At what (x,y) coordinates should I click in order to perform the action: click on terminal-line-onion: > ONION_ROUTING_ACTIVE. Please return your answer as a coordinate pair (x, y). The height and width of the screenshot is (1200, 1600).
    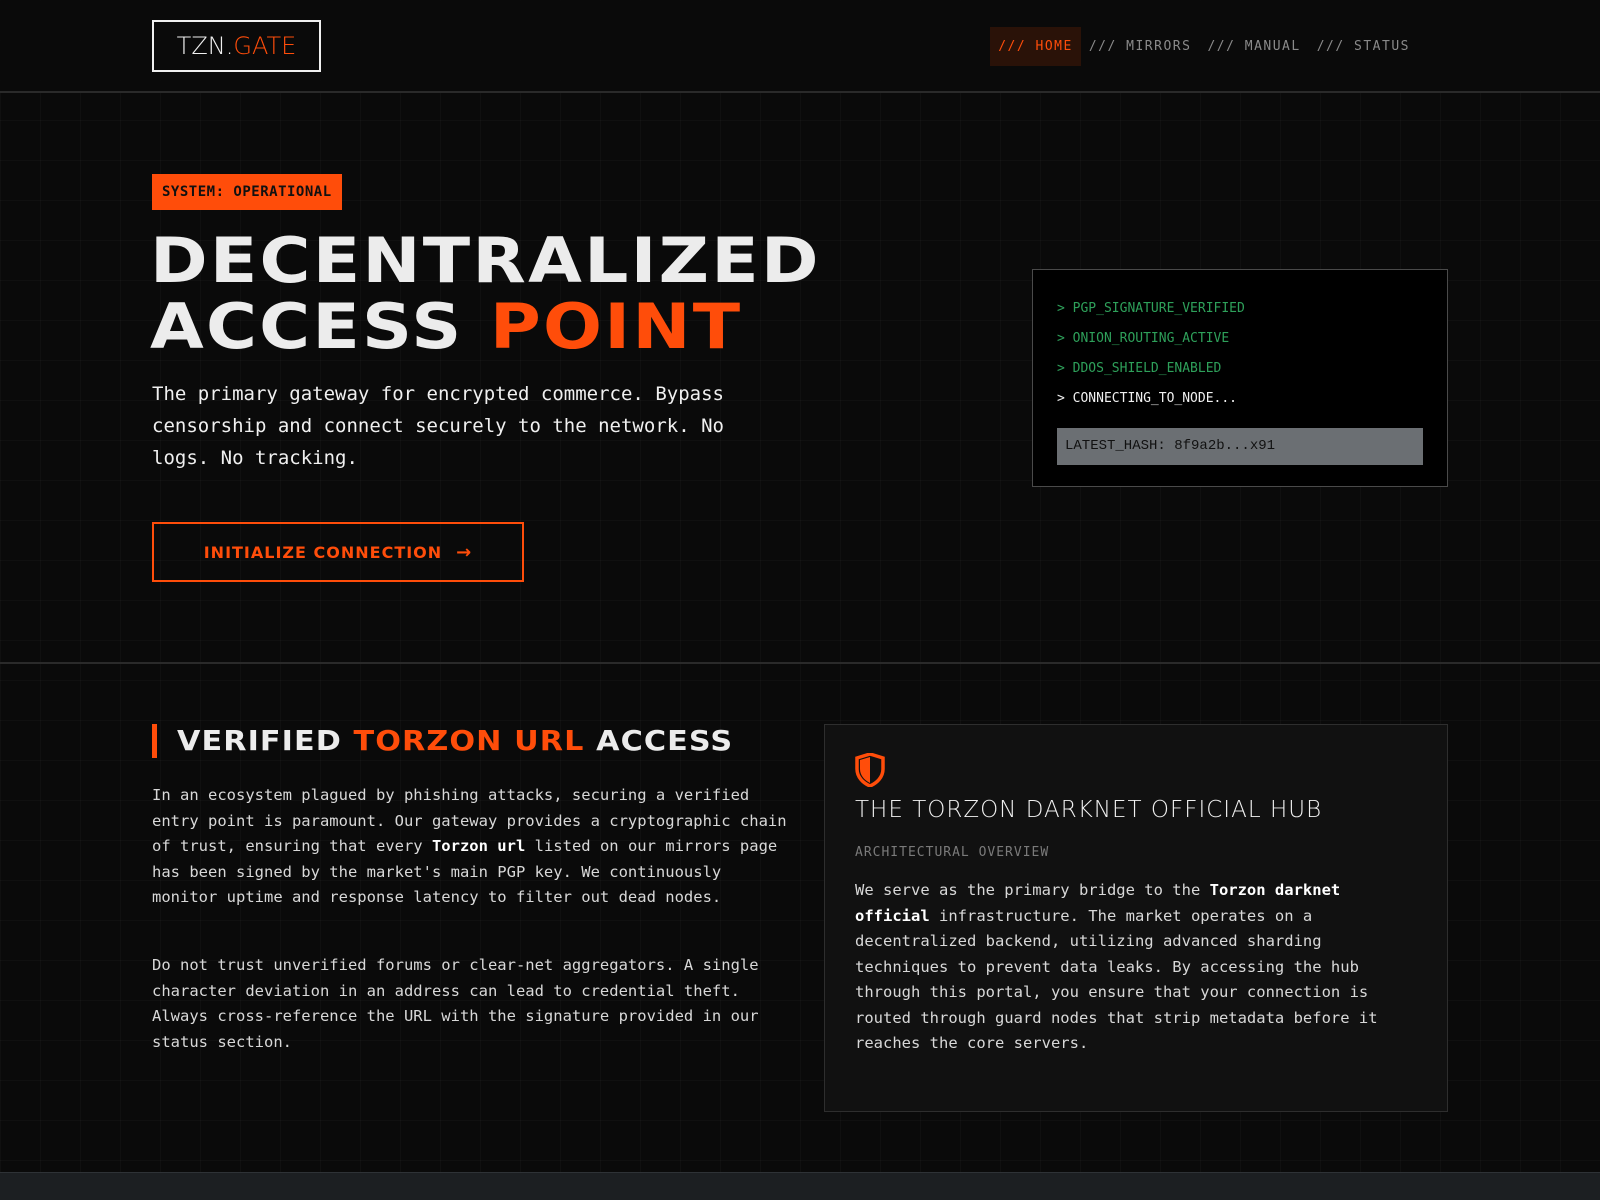
    Looking at the image, I should click on (1143, 338).